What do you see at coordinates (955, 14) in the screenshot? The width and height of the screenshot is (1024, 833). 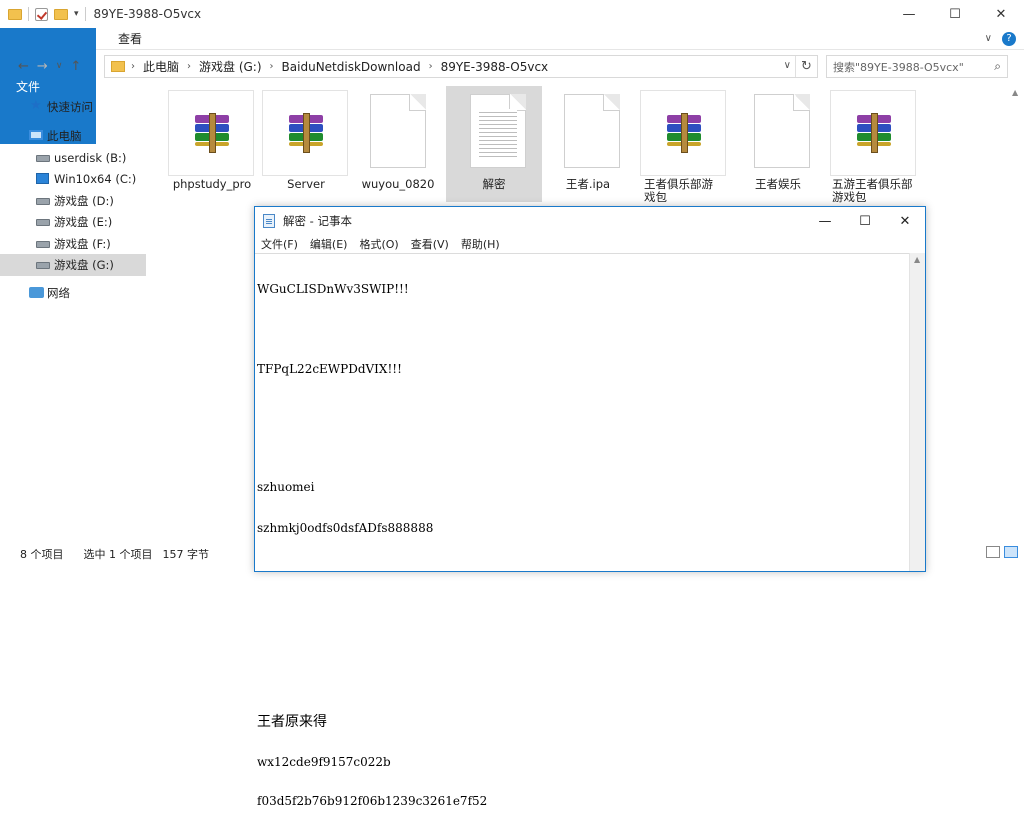 I see `maximize-button: ☐` at bounding box center [955, 14].